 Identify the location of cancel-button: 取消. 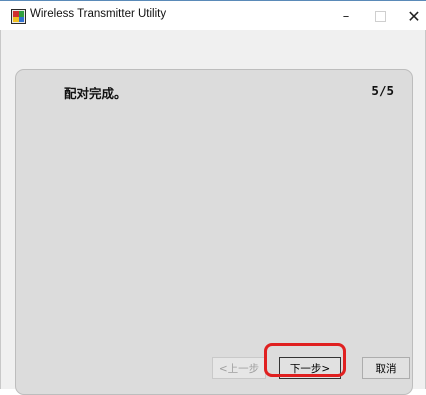
(386, 368).